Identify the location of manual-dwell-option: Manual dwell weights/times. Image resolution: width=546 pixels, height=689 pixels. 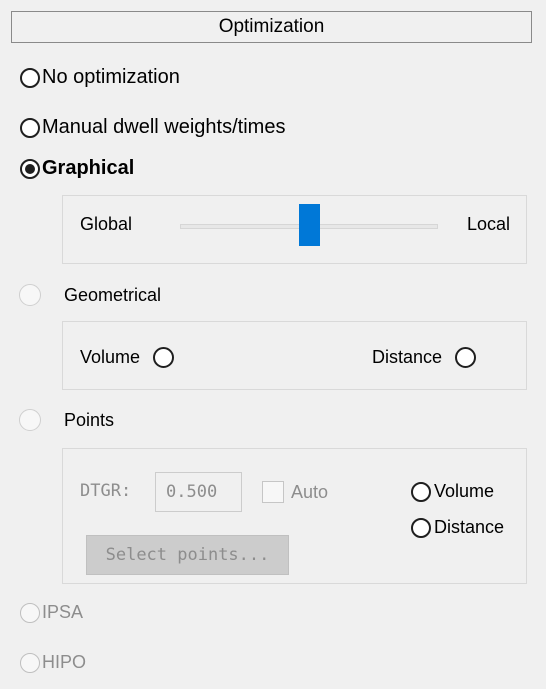
(152, 127).